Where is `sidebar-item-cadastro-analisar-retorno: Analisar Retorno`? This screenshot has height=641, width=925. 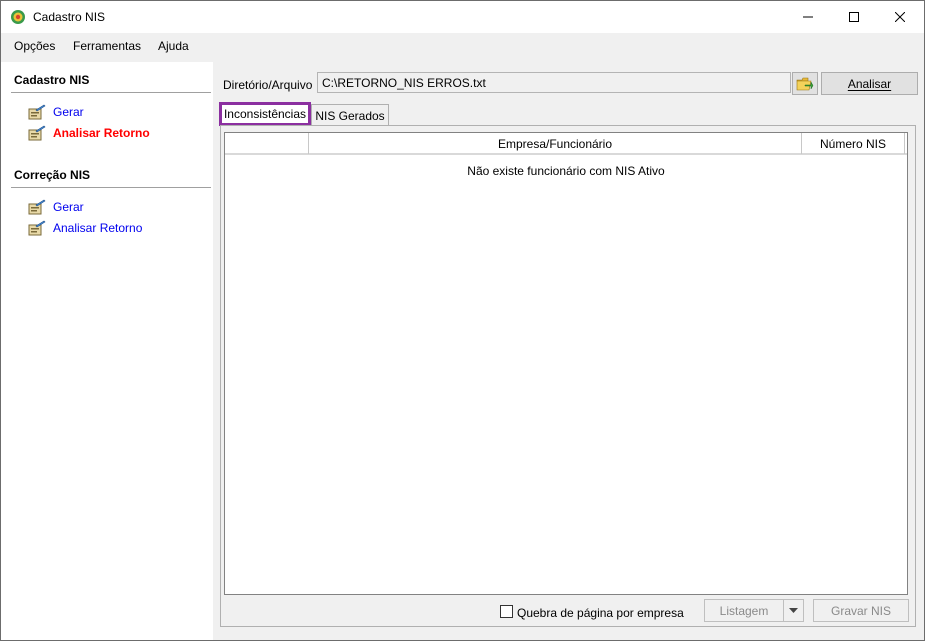
sidebar-item-cadastro-analisar-retorno: Analisar Retorno is located at coordinates (89, 133).